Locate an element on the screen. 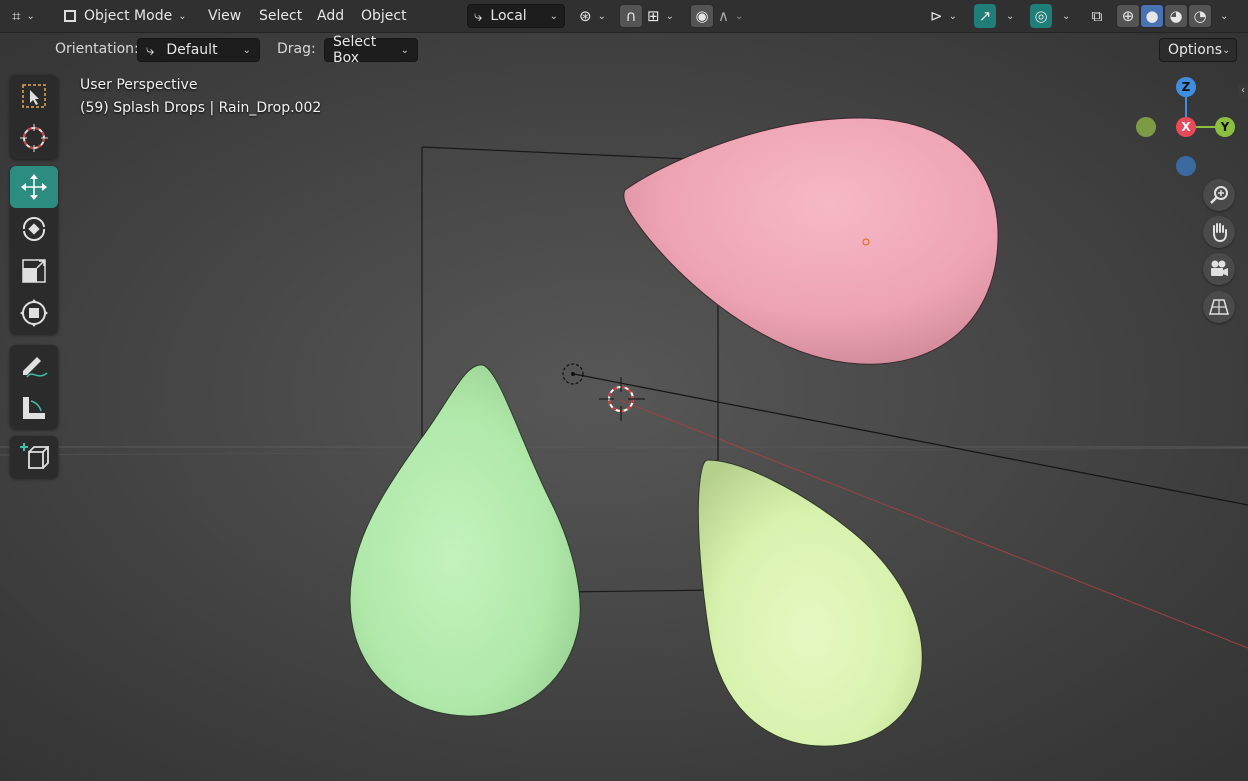 This screenshot has height=781, width=1248. transform-orientation-label: Local is located at coordinates (508, 16).